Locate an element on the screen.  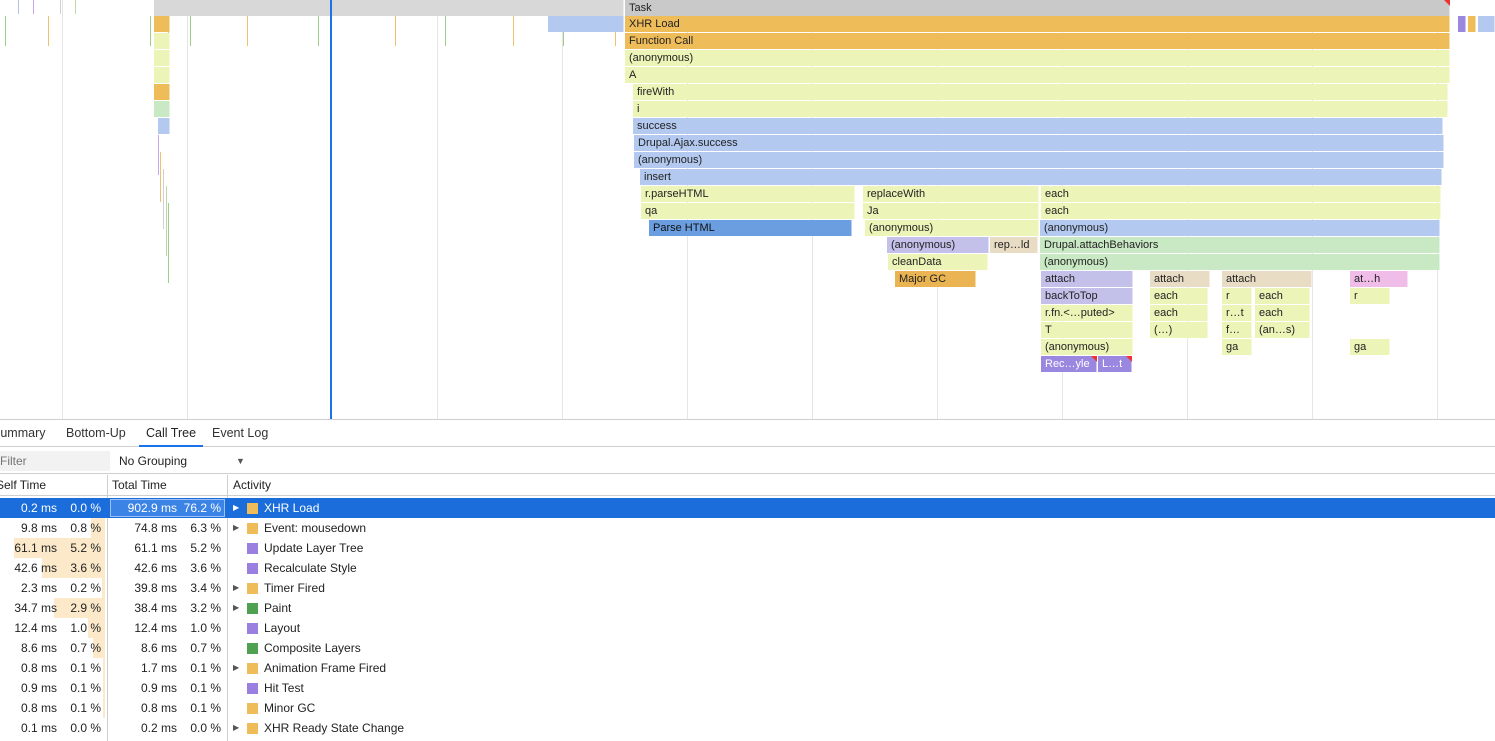
flame-block-at-h: at…h is located at coordinates (1379, 279).